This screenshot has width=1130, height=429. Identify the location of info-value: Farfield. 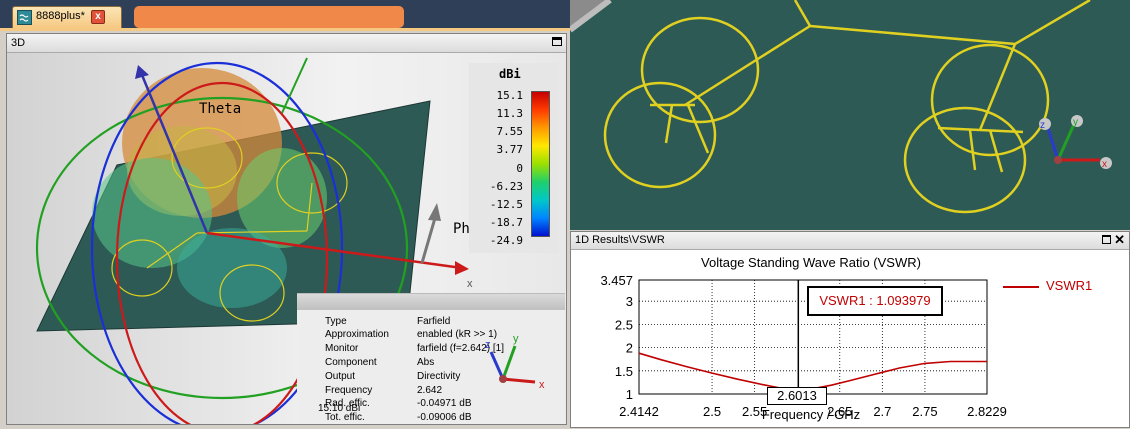
(434, 321).